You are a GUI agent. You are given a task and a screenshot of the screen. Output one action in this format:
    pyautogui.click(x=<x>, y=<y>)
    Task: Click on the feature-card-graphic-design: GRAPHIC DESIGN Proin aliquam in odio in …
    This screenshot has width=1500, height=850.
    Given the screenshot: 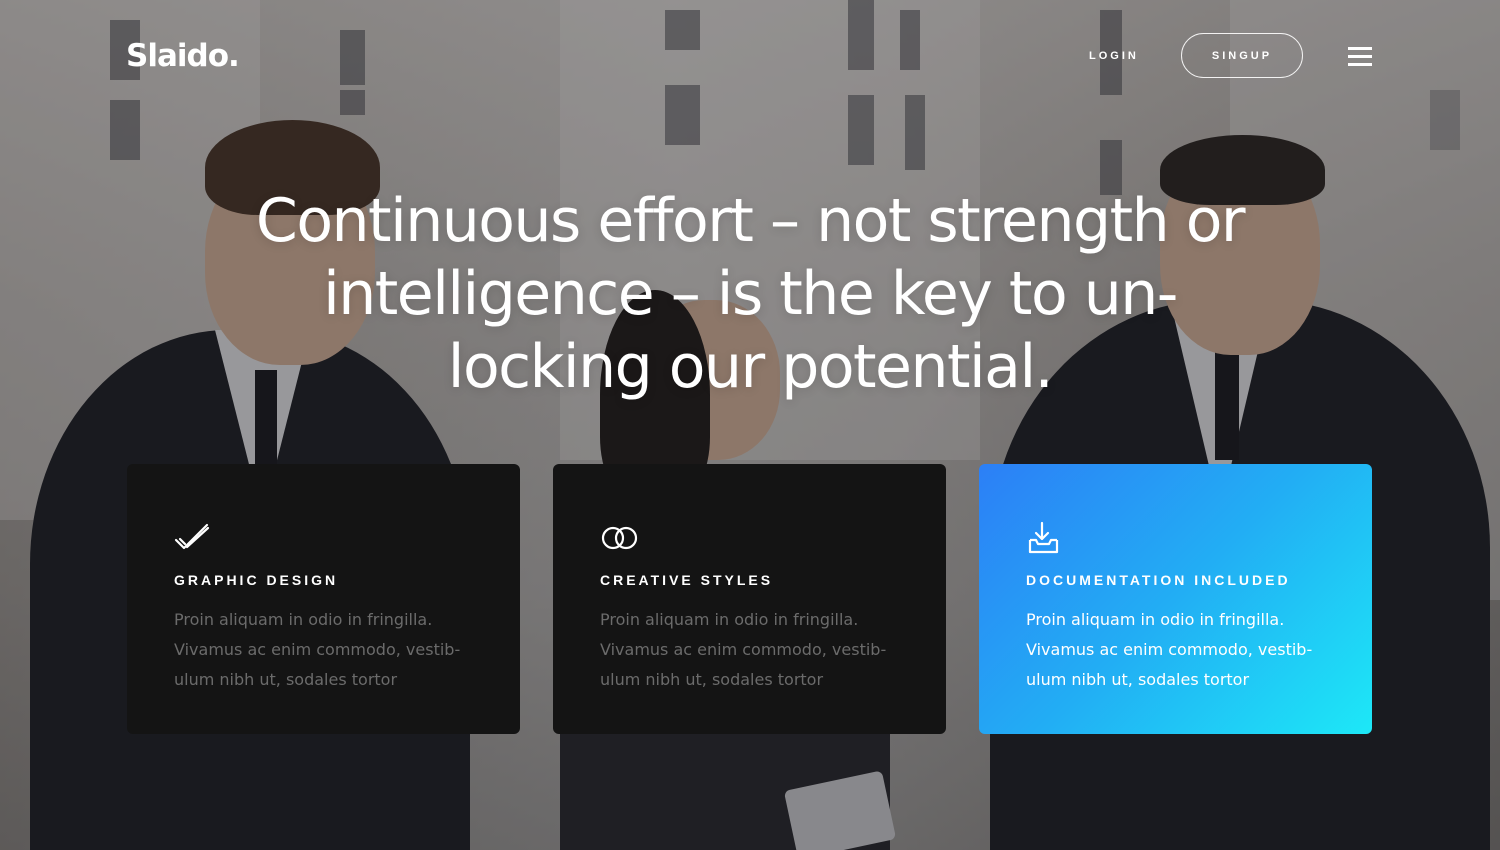 What is the action you would take?
    pyautogui.click(x=323, y=599)
    